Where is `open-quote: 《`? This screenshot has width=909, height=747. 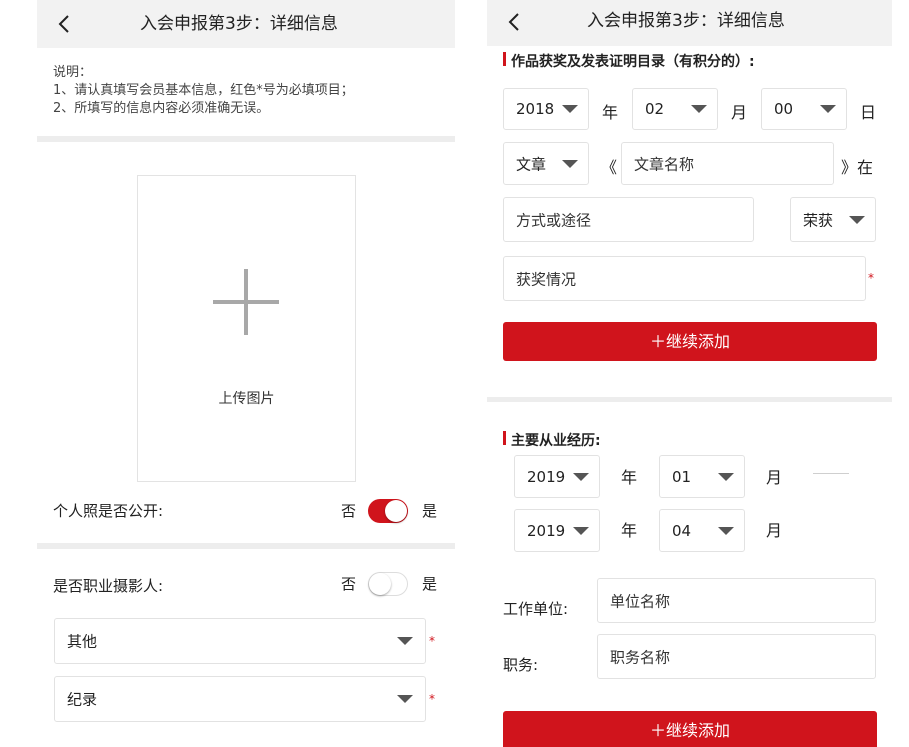
open-quote: 《 is located at coordinates (609, 167).